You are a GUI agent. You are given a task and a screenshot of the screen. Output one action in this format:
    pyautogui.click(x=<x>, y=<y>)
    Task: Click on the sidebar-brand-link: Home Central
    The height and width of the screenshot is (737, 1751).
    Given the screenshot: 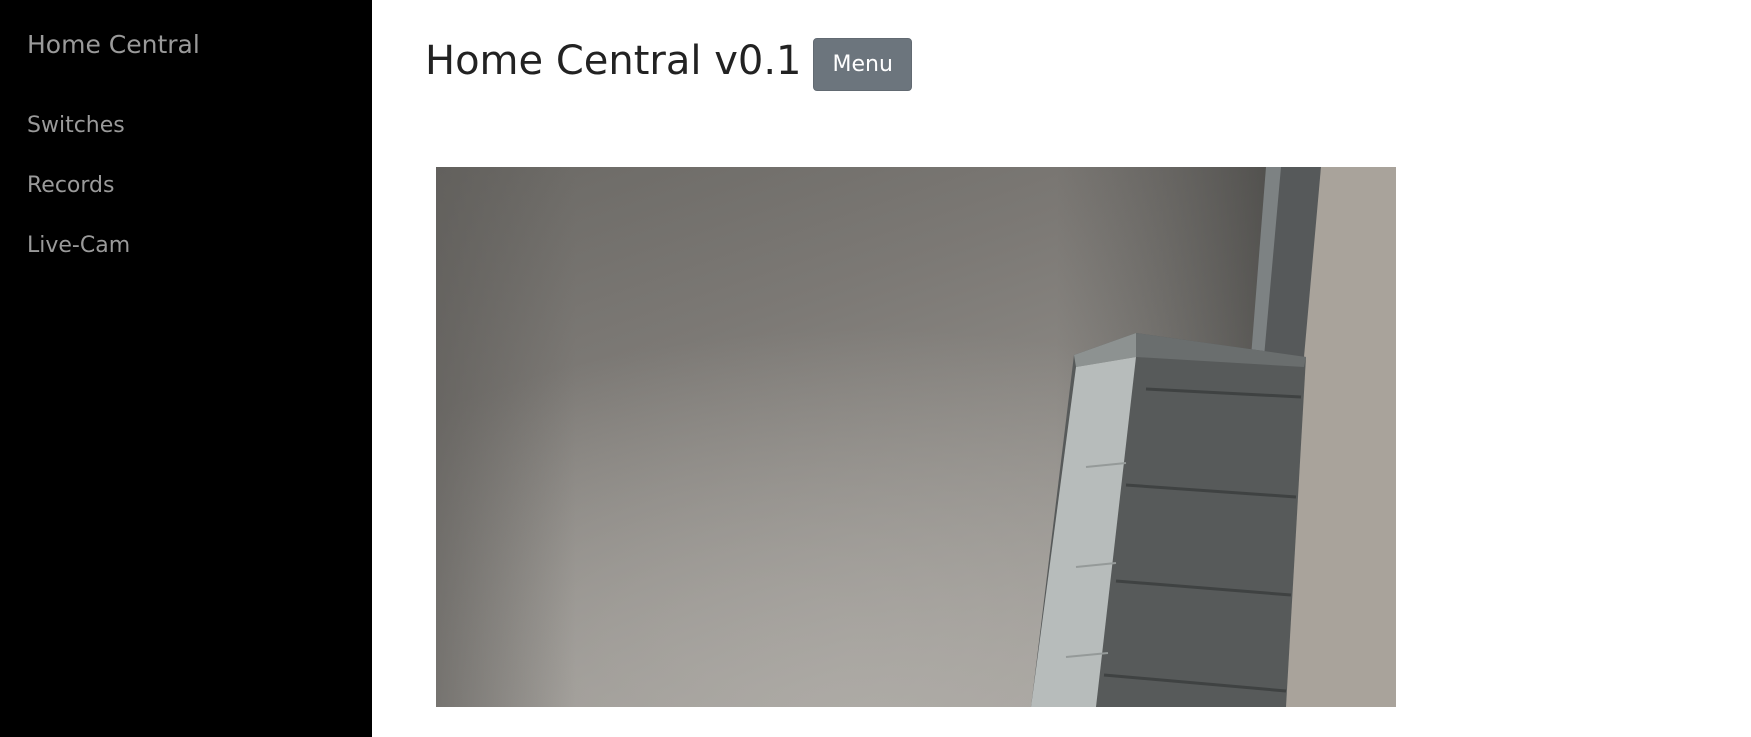 What is the action you would take?
    pyautogui.click(x=113, y=45)
    